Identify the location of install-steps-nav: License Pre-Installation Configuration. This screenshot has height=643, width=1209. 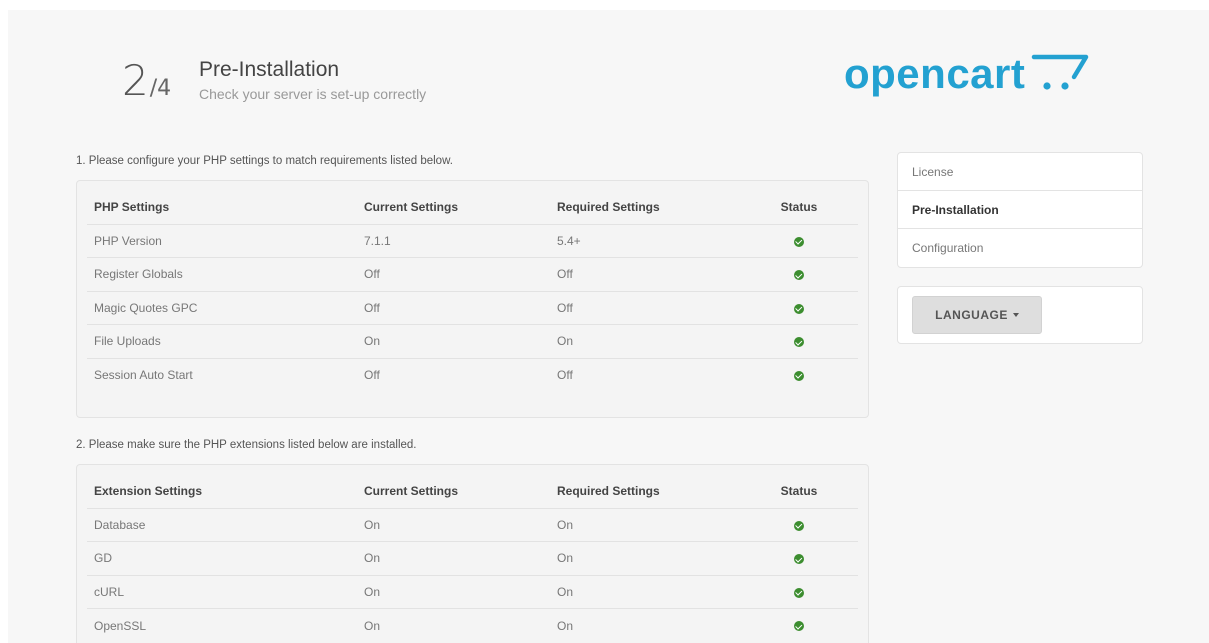
(1020, 210).